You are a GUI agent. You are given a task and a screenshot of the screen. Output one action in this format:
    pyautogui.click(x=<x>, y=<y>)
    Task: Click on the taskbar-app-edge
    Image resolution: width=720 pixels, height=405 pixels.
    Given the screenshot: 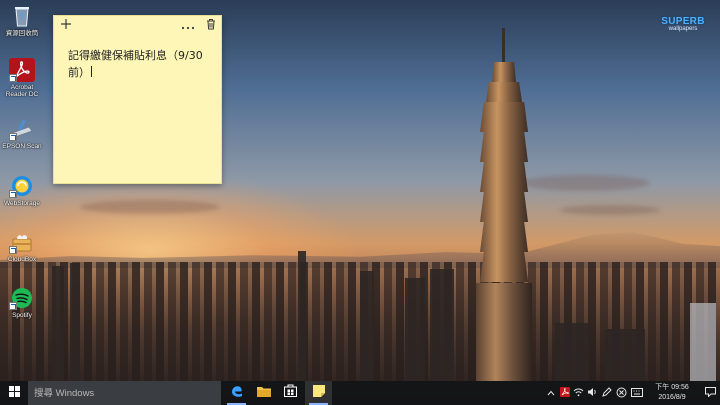 What is the action you would take?
    pyautogui.click(x=236, y=393)
    